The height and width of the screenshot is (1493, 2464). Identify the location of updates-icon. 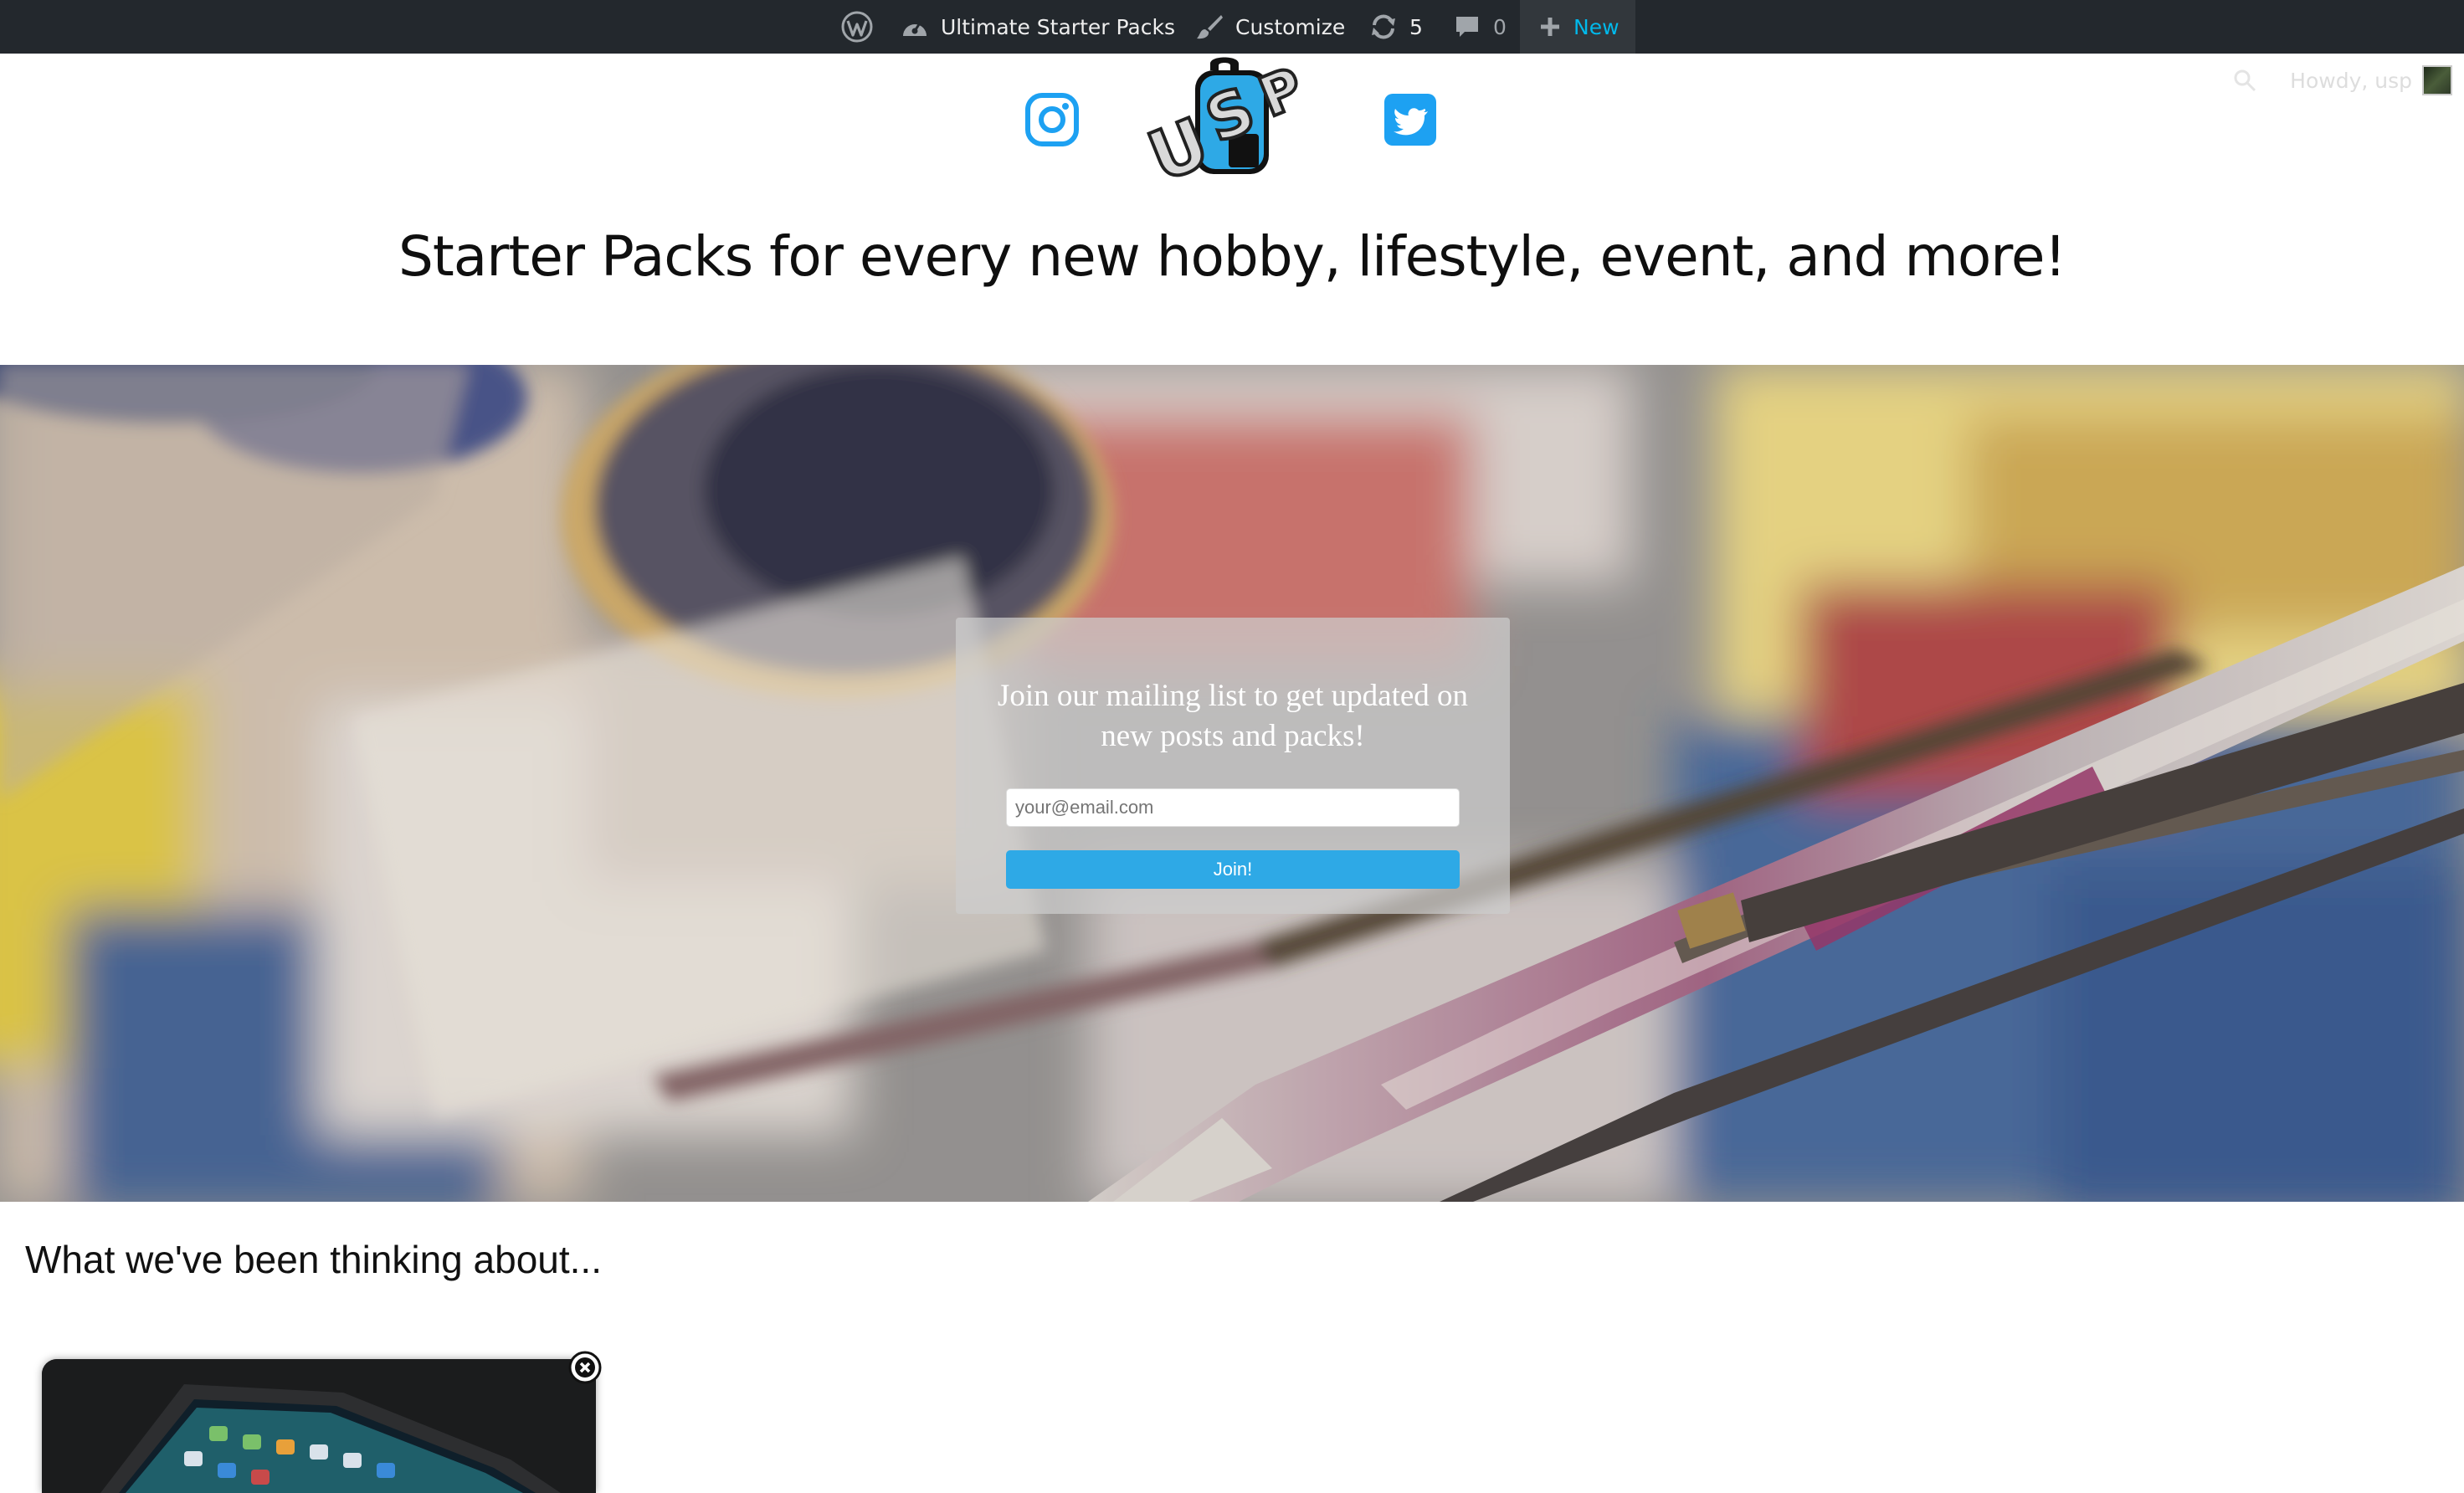
(1383, 27).